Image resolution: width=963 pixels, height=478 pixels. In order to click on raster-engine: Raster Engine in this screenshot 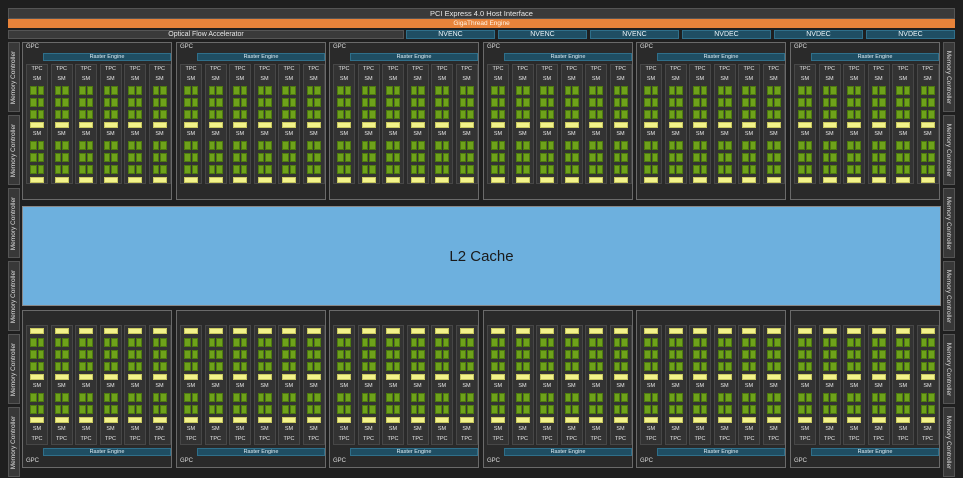, I will do `click(721, 452)`.